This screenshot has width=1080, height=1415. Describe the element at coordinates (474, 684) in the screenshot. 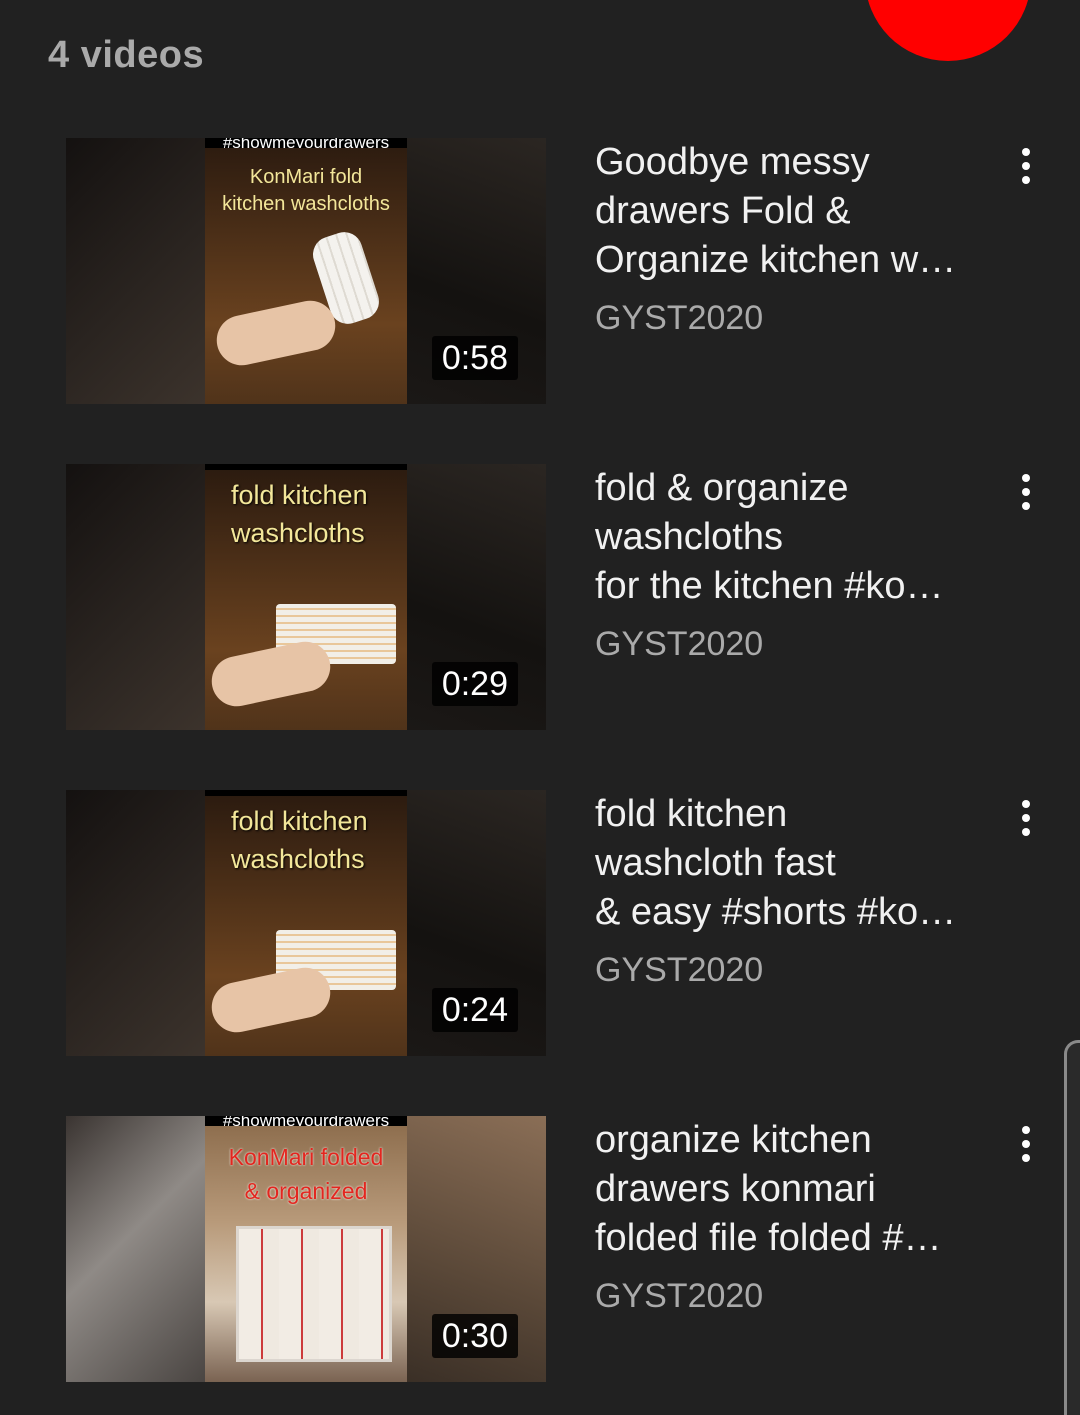

I see `duration-badge: 0:29` at that location.